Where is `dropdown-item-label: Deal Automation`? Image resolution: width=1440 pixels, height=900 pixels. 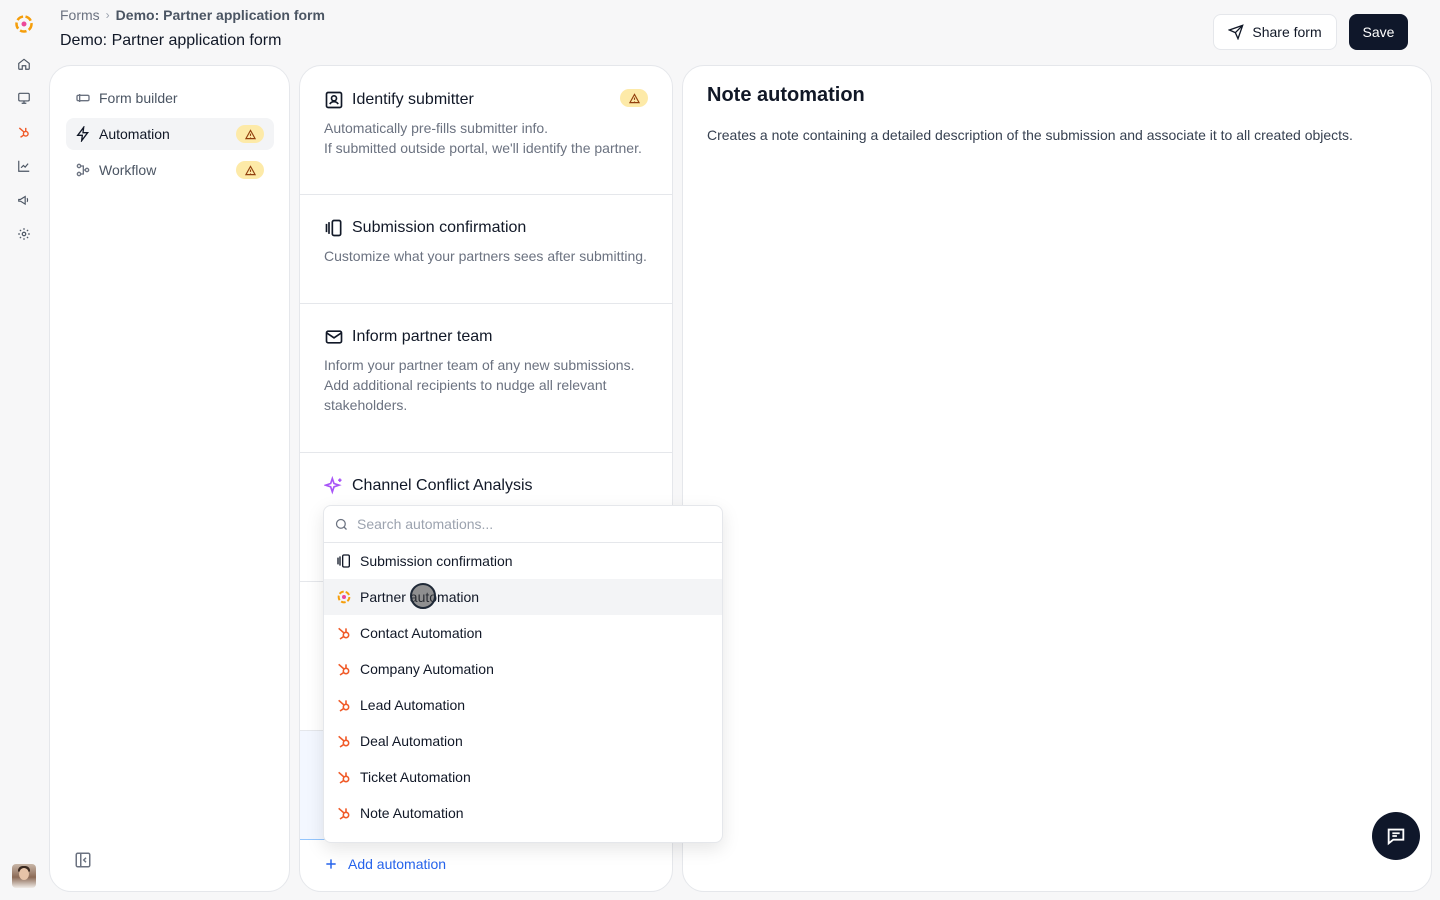
dropdown-item-label: Deal Automation is located at coordinates (411, 741).